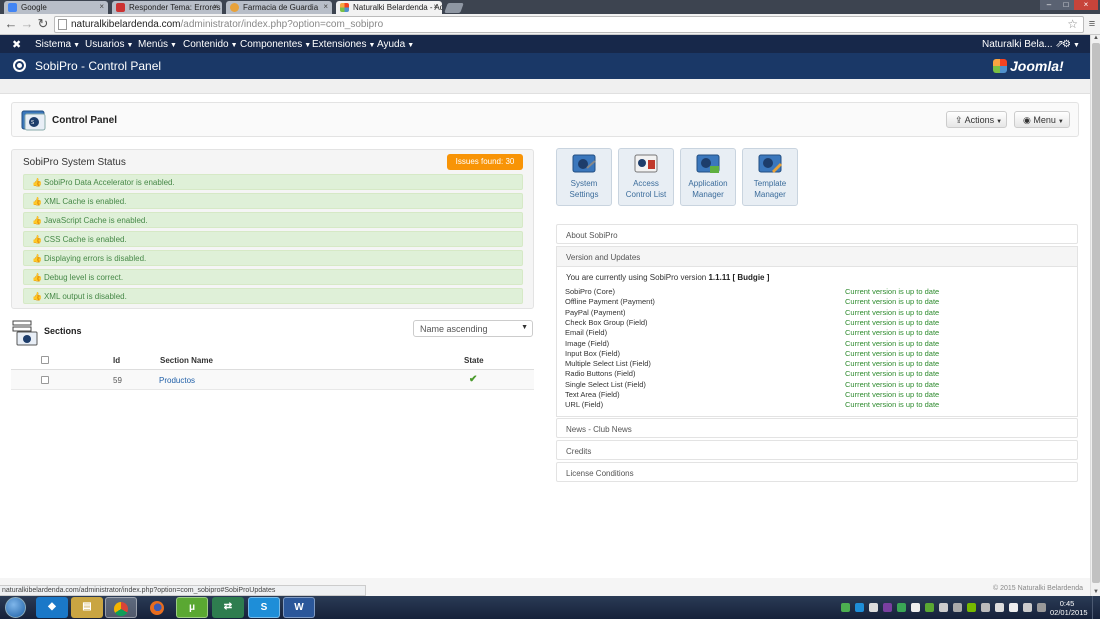  Describe the element at coordinates (708, 177) in the screenshot. I see `application-manager-button: Application Manager` at that location.